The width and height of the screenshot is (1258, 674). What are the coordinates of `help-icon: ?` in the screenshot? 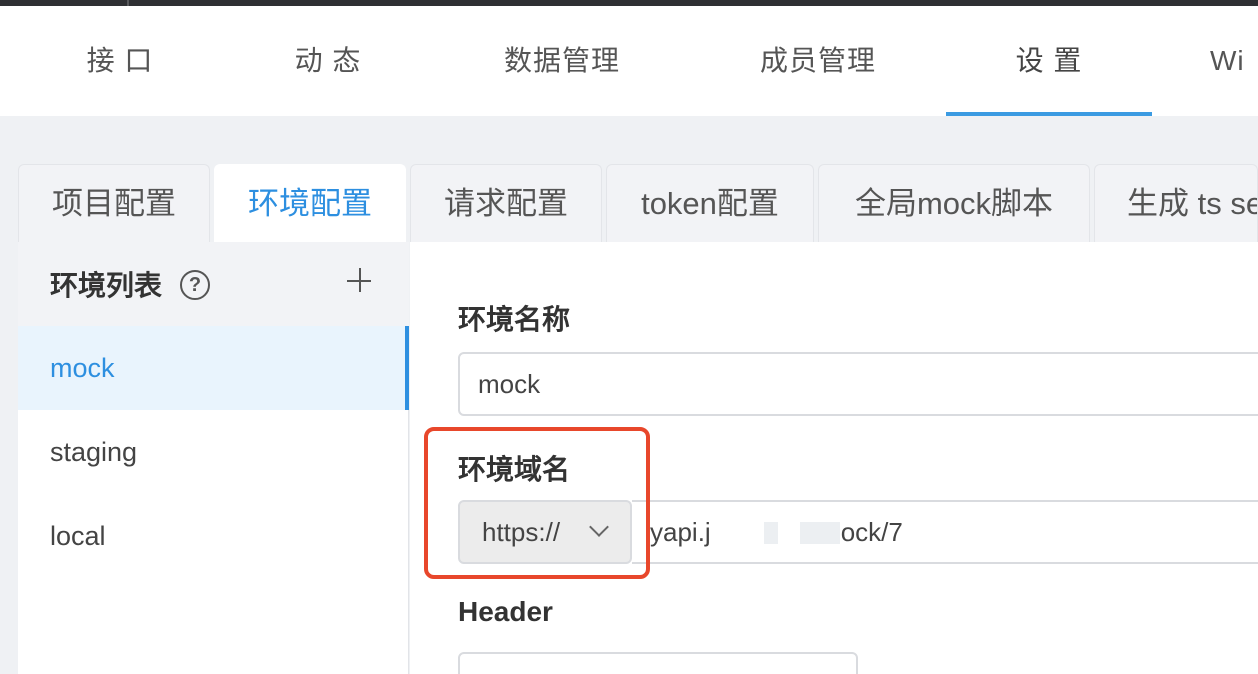 It's located at (195, 285).